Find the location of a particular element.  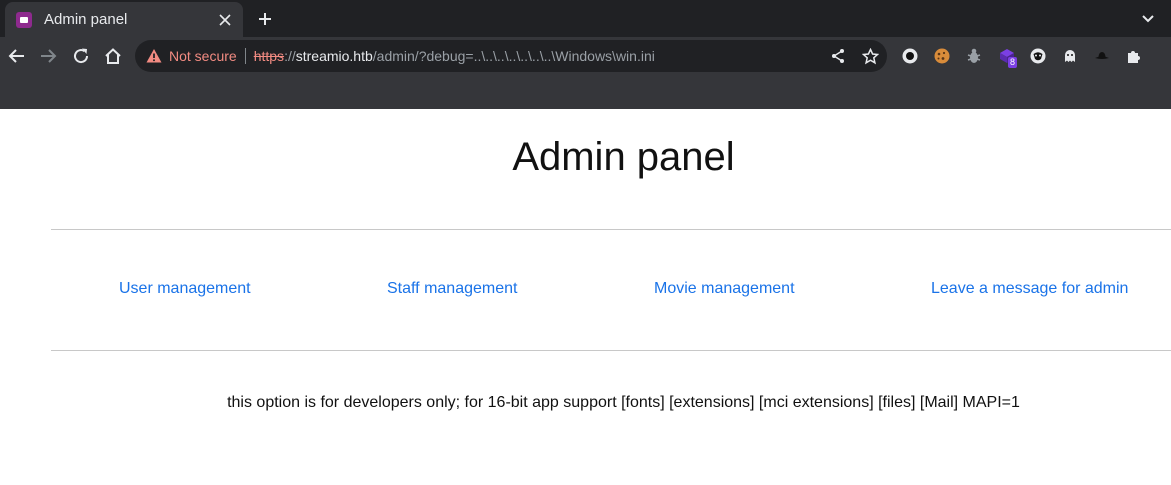

share-icon is located at coordinates (838, 56).